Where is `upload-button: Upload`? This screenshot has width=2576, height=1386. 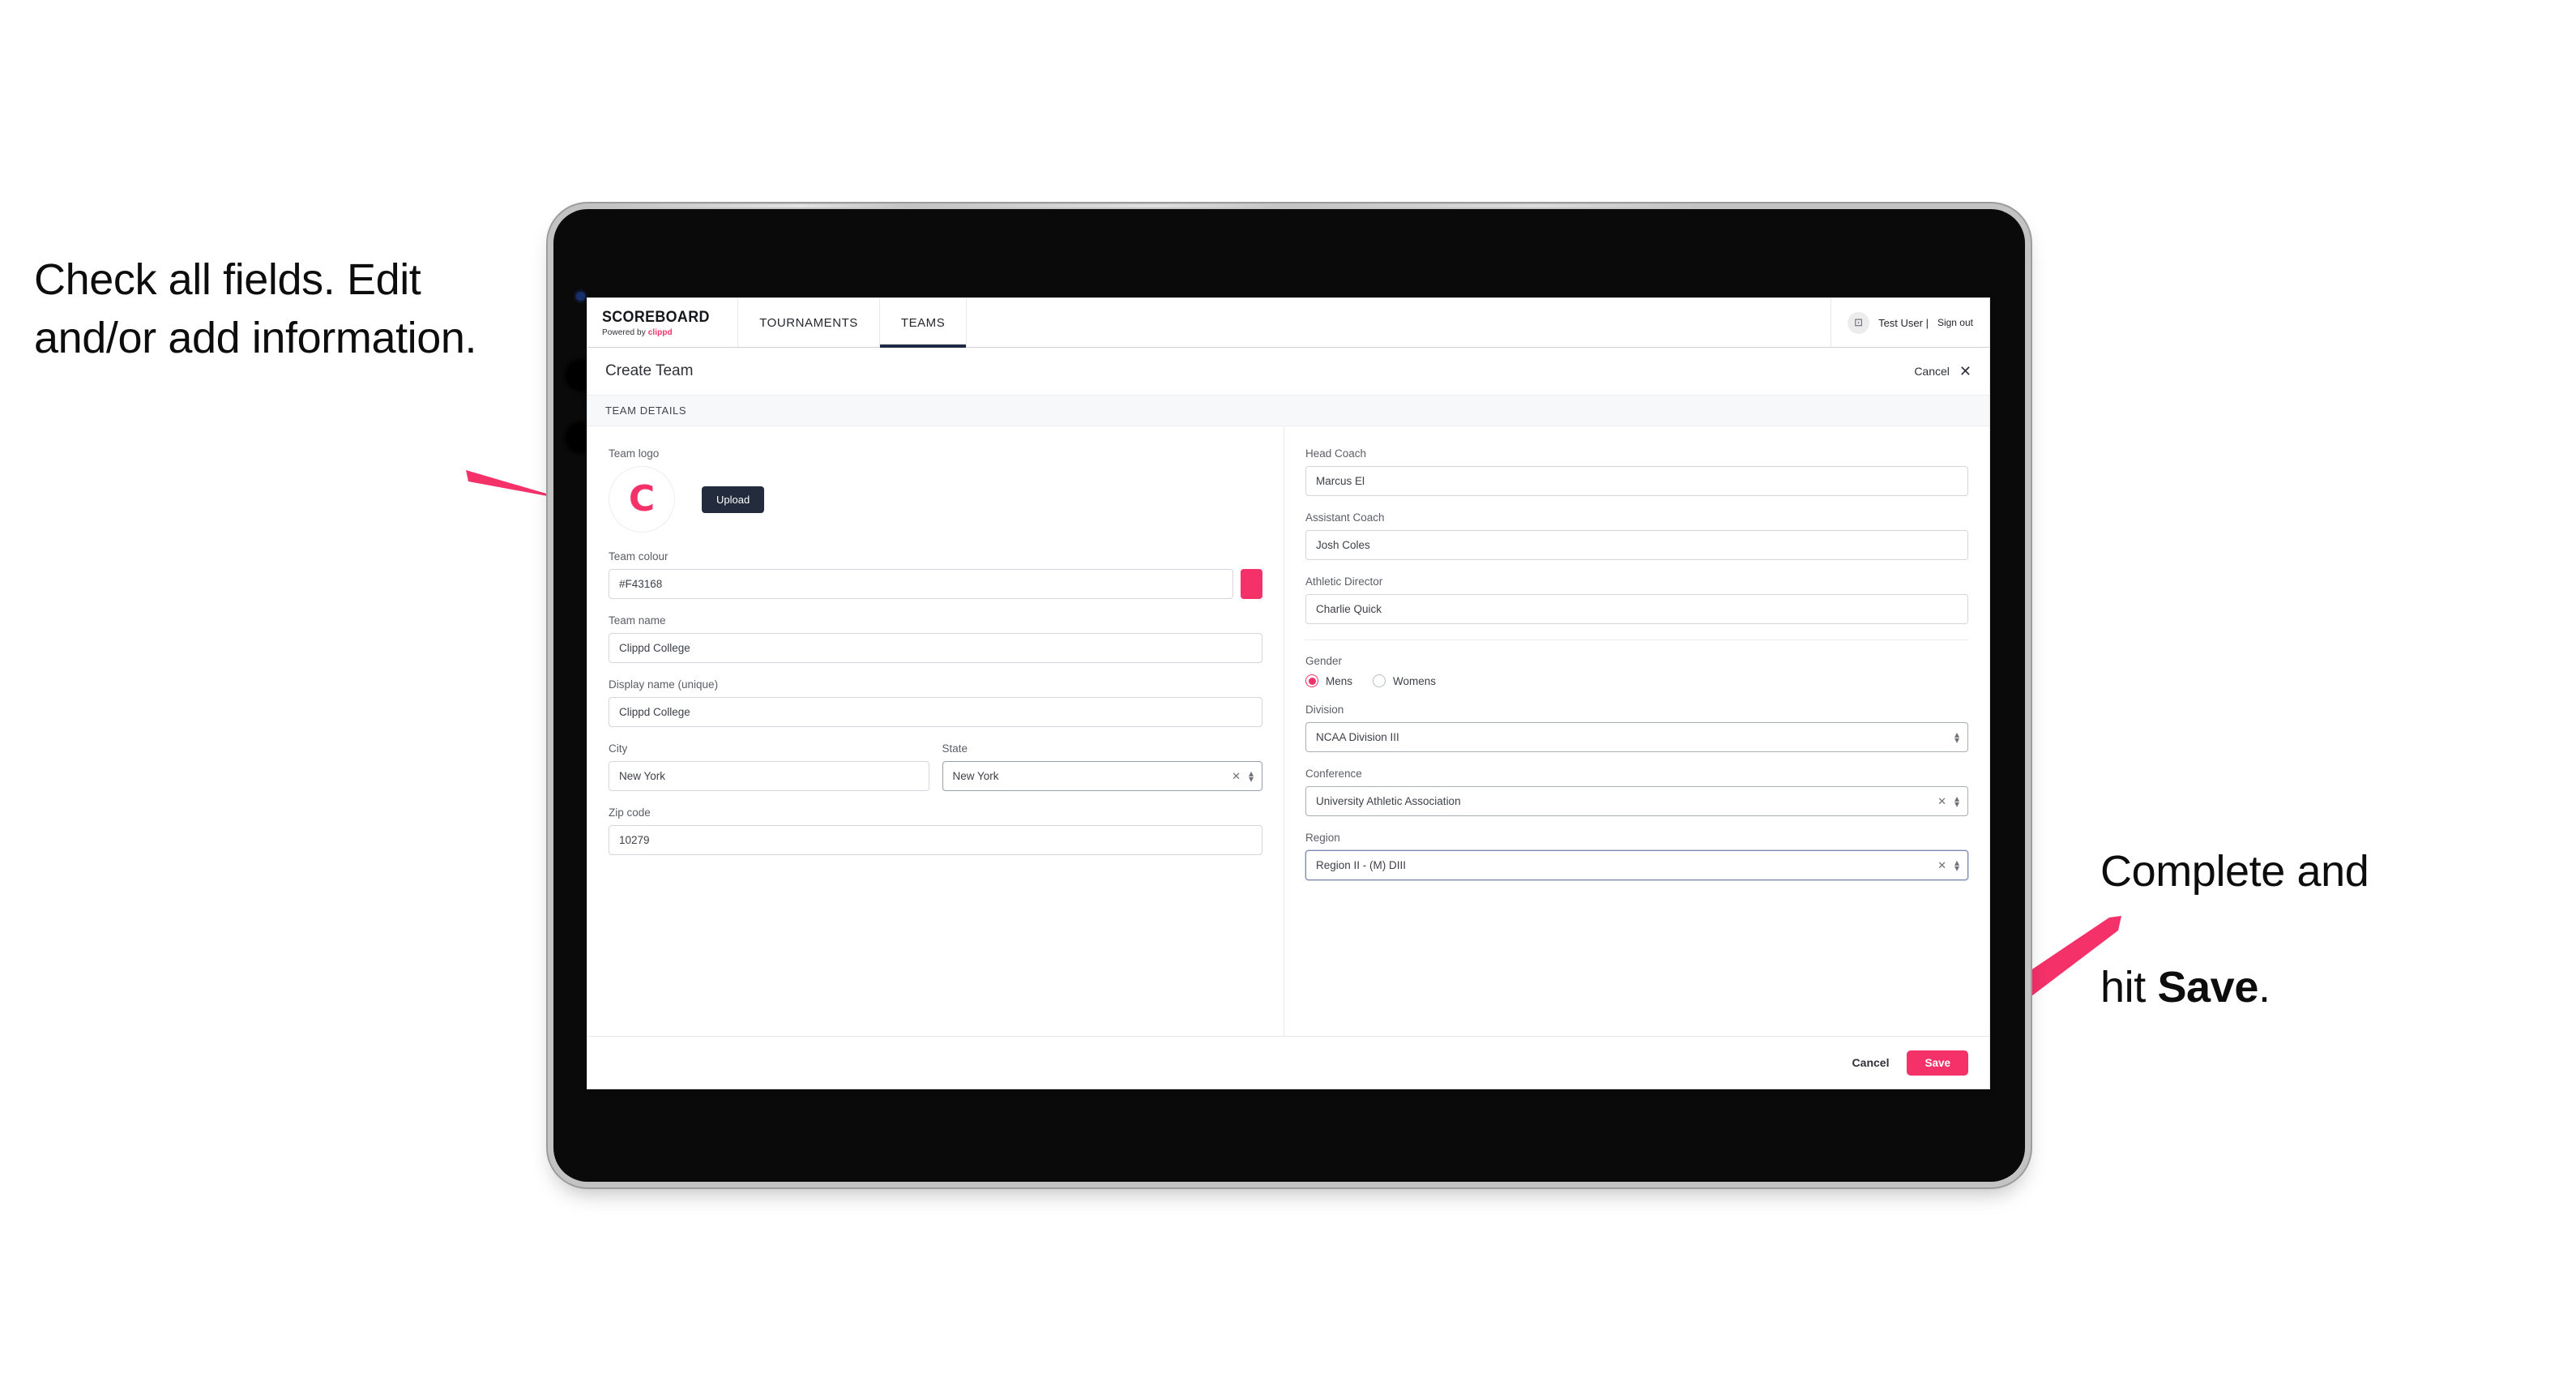
upload-button: Upload is located at coordinates (733, 499).